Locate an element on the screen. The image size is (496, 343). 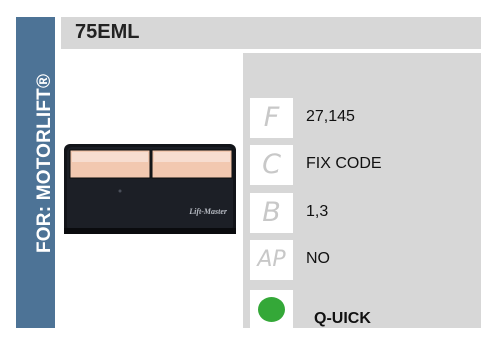
quick-indicator-box is located at coordinates (271, 309).